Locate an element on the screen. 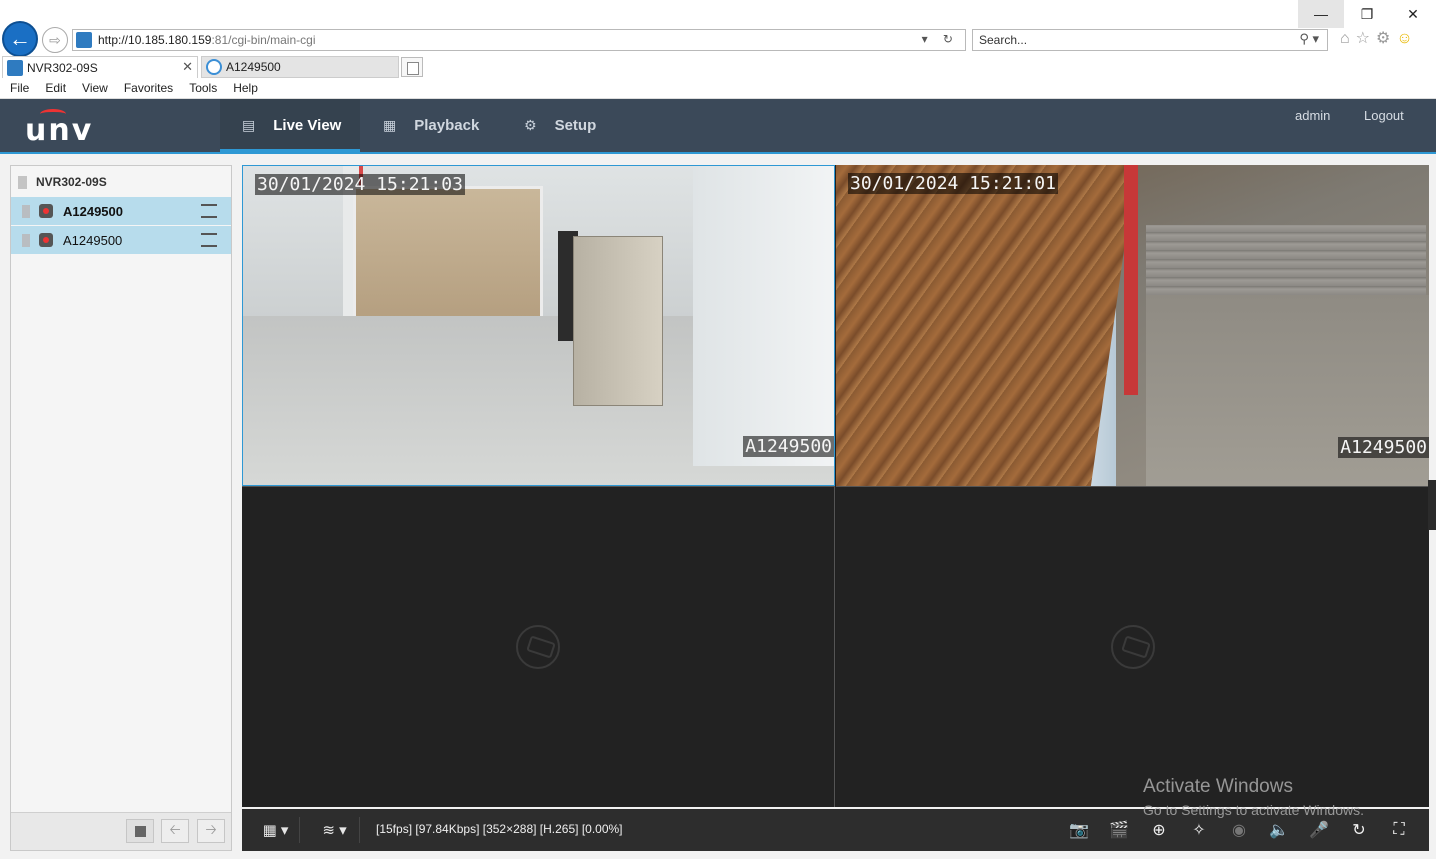  arrow-left-icon: 🡠 is located at coordinates (175, 829).